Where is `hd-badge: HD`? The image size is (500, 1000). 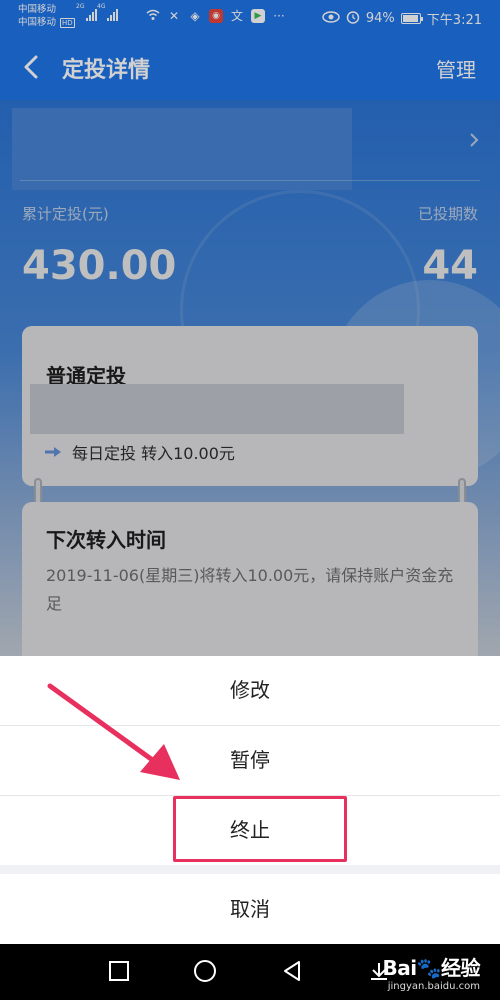
hd-badge: HD is located at coordinates (67, 22).